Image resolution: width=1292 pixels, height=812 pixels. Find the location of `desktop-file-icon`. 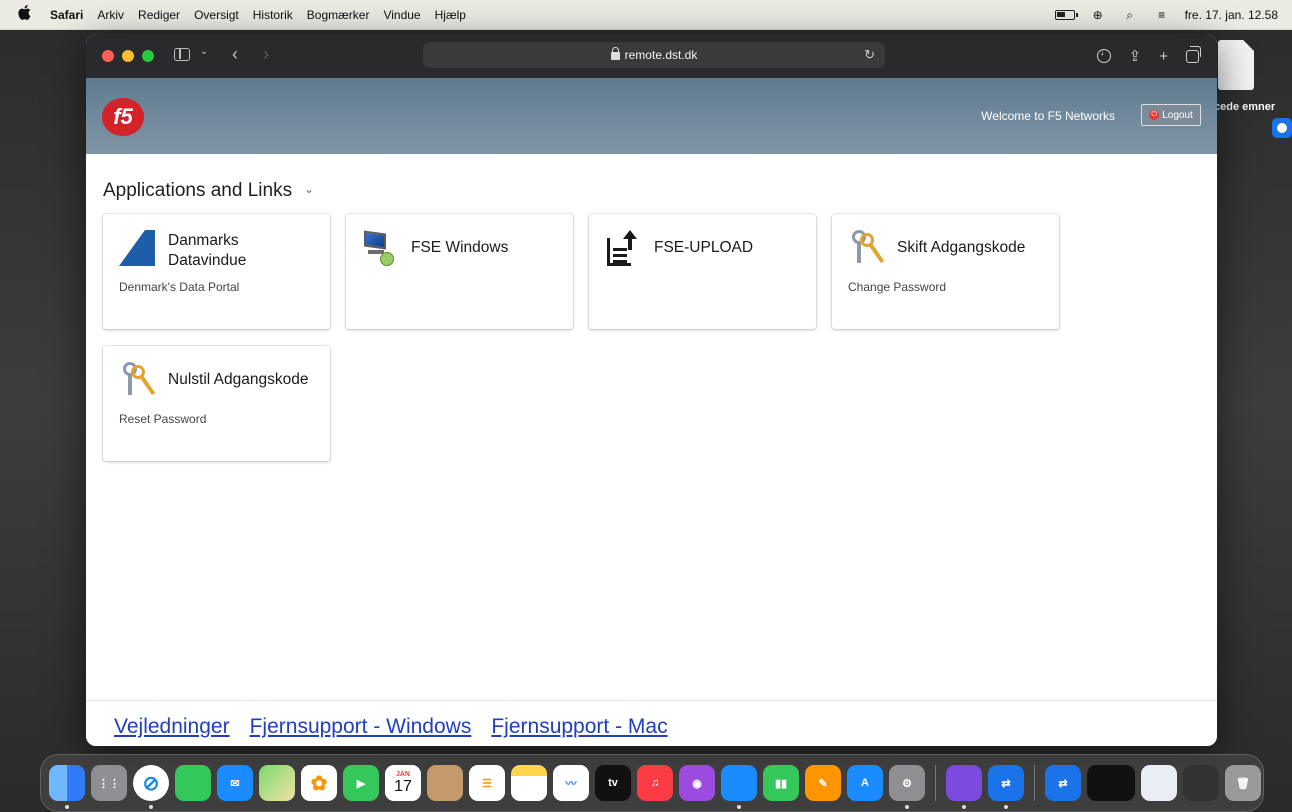

desktop-file-icon is located at coordinates (1236, 65).